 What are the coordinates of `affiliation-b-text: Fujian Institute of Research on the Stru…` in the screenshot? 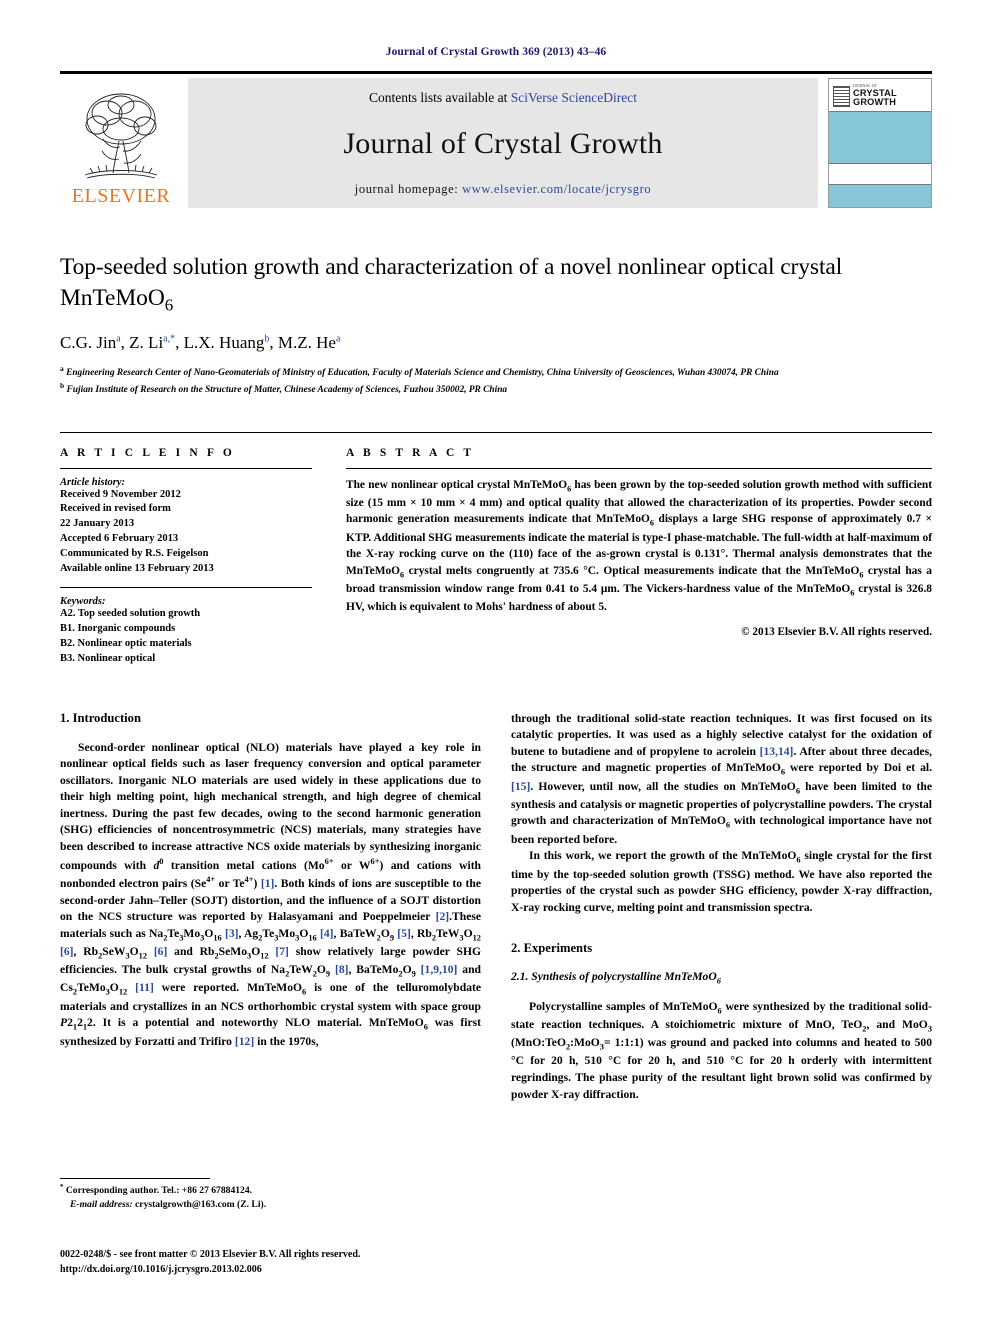 It's located at (287, 389).